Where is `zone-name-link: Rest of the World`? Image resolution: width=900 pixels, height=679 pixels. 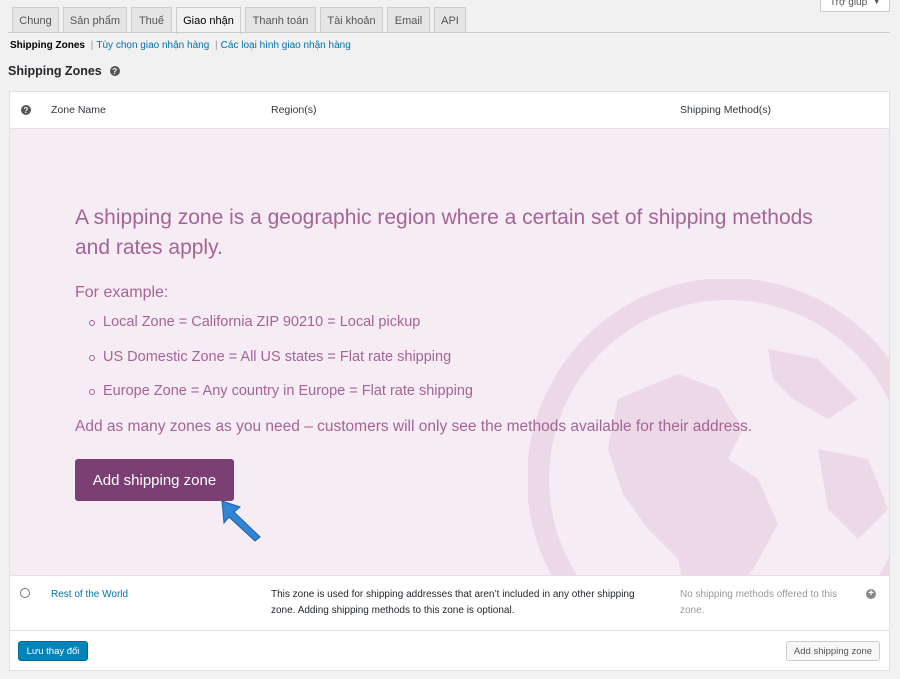 zone-name-link: Rest of the World is located at coordinates (89, 595).